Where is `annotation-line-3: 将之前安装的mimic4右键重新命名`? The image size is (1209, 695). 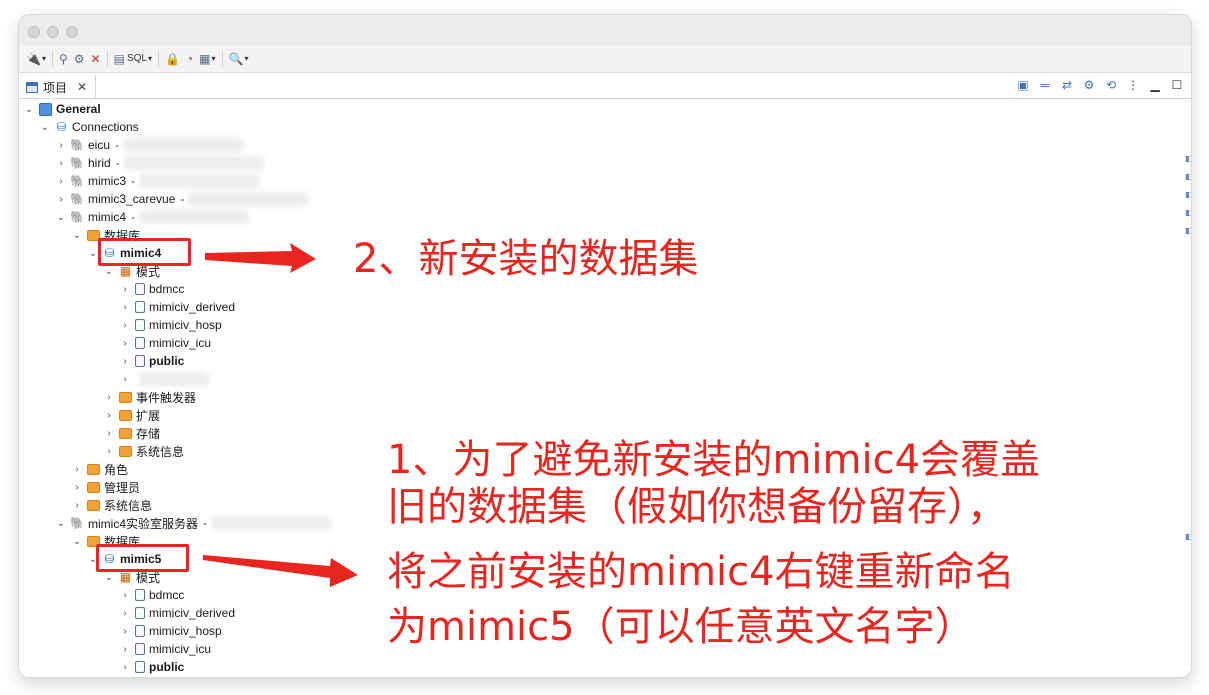
annotation-line-3: 将之前安装的mimic4右键重新命名 is located at coordinates (701, 572).